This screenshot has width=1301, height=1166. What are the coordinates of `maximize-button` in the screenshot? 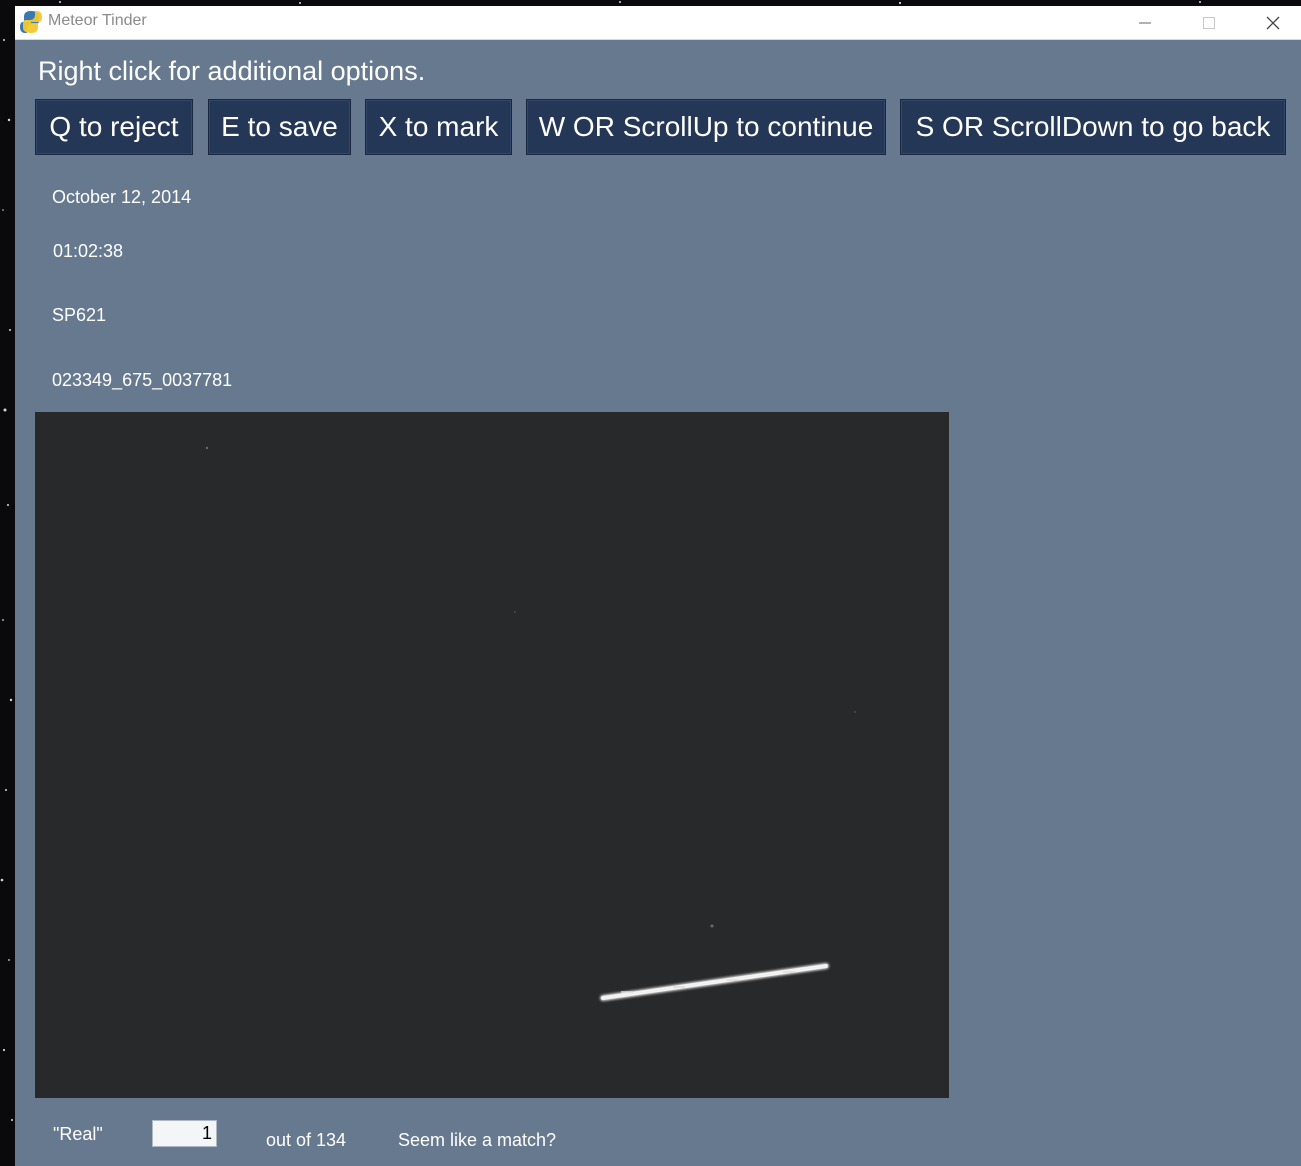 It's located at (1209, 22).